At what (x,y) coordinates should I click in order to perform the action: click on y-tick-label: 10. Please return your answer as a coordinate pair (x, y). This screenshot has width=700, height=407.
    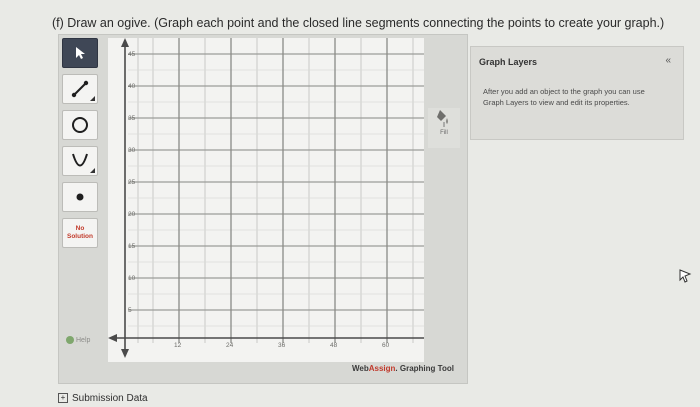
    Looking at the image, I should click on (132, 278).